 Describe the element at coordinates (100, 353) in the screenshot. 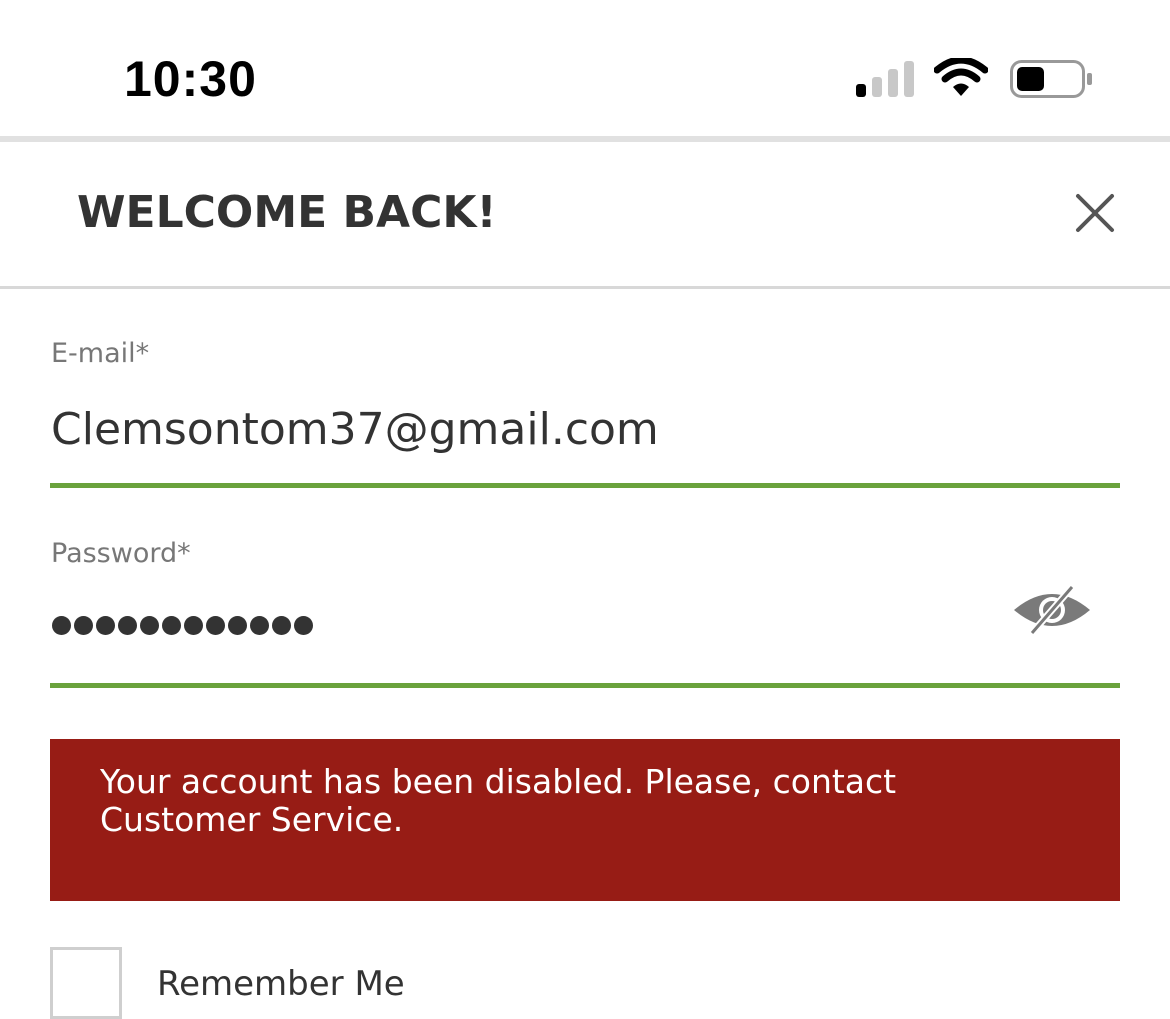

I see `email-label: E-mail*` at that location.